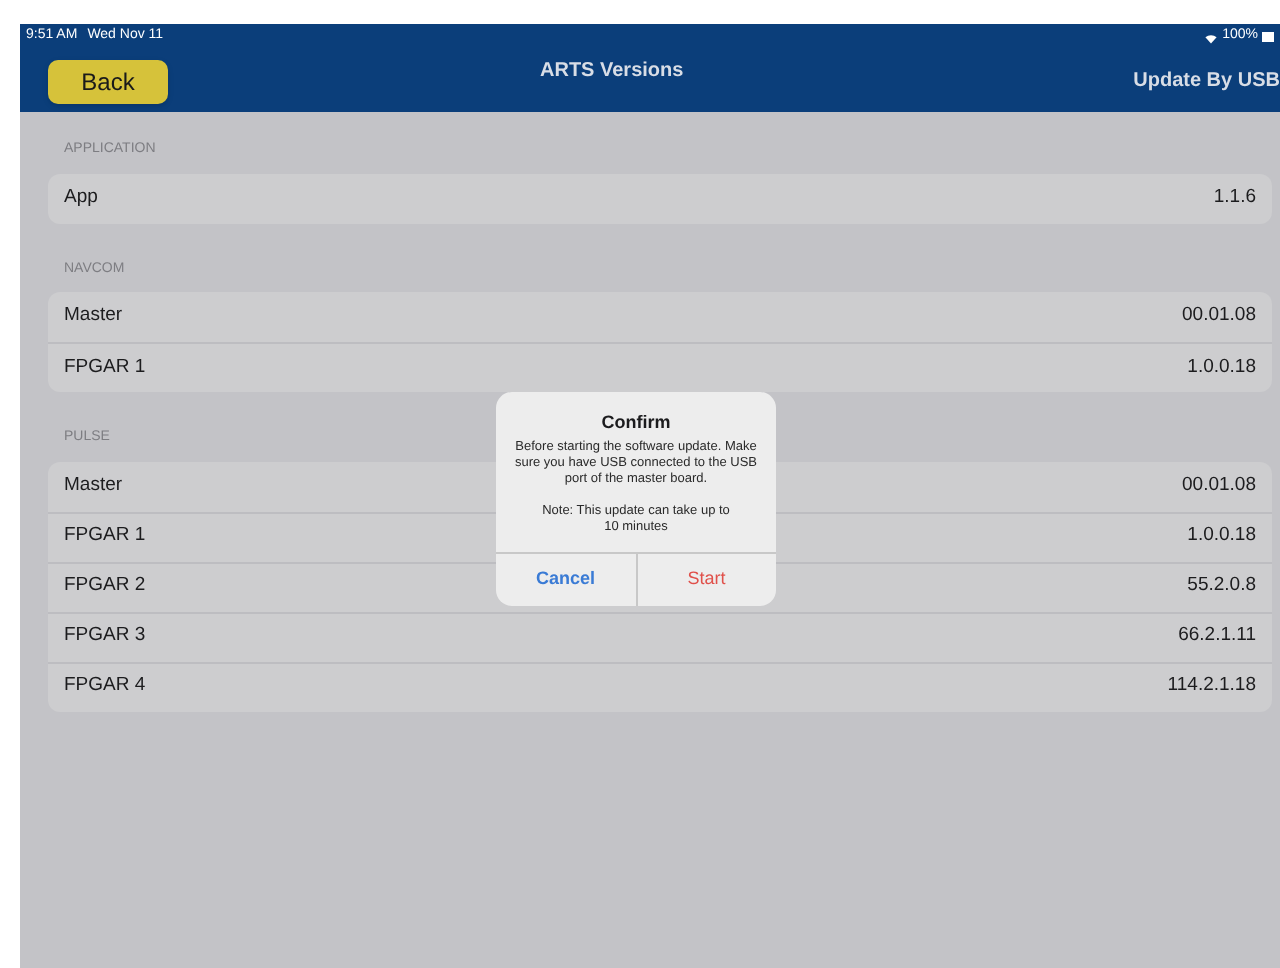 The width and height of the screenshot is (1280, 968). I want to click on cancel-button: Cancel, so click(565, 579).